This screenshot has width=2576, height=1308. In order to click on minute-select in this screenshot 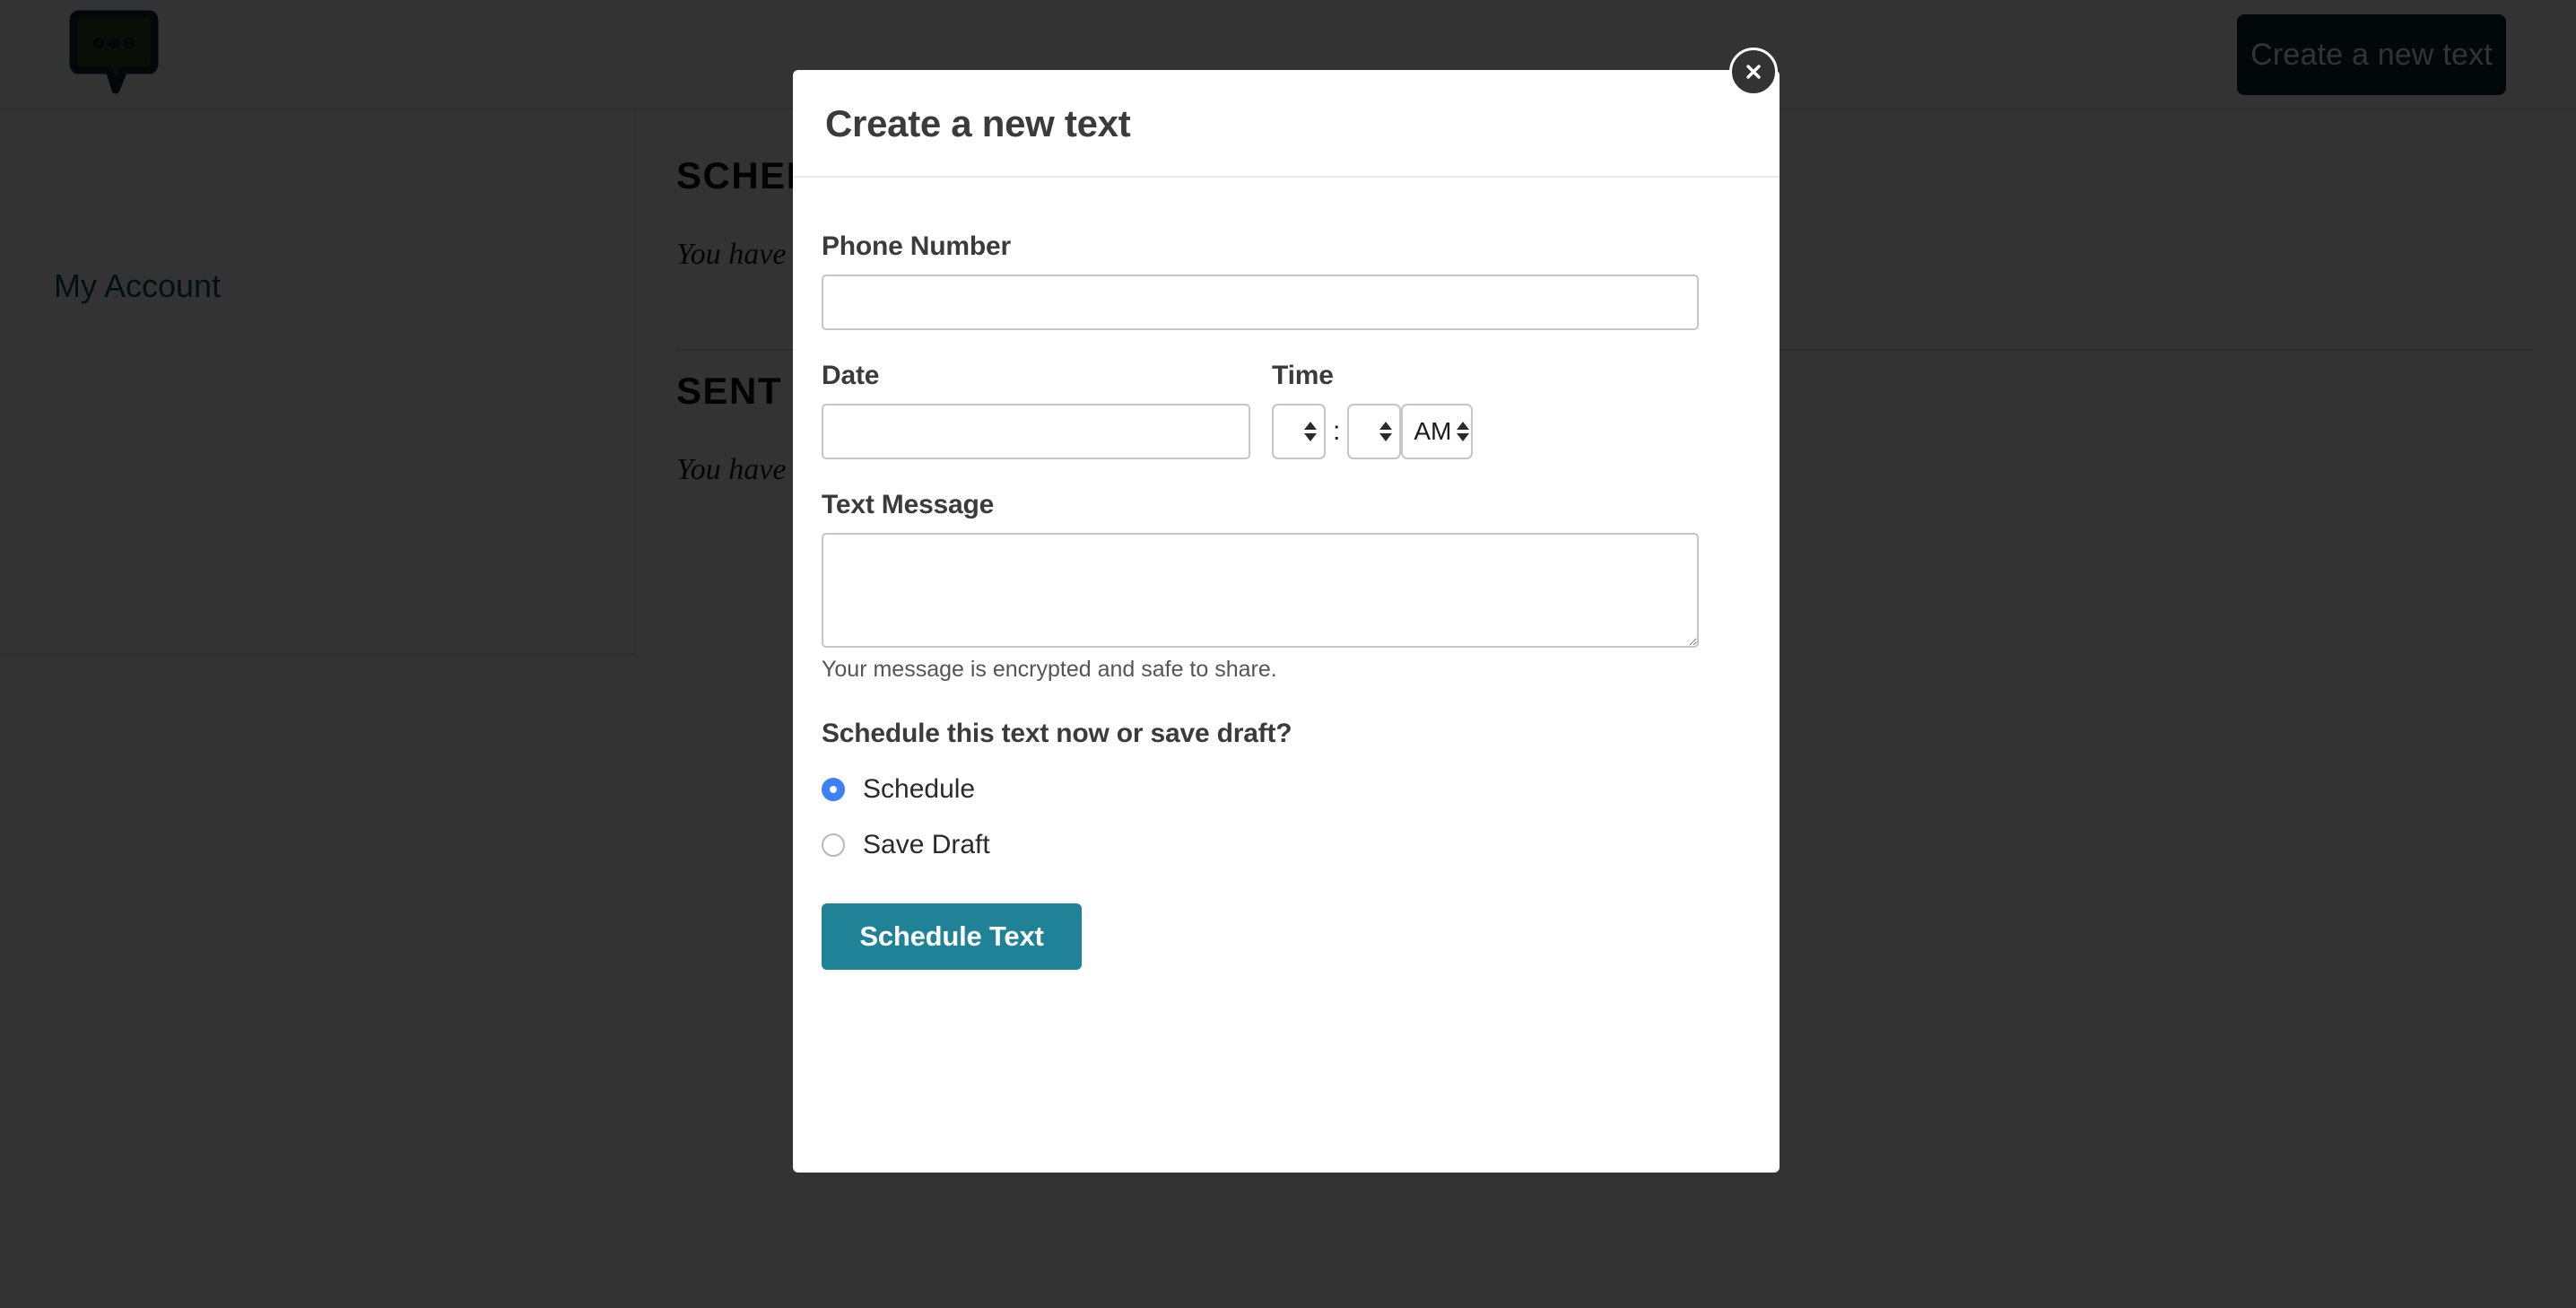, I will do `click(1374, 432)`.